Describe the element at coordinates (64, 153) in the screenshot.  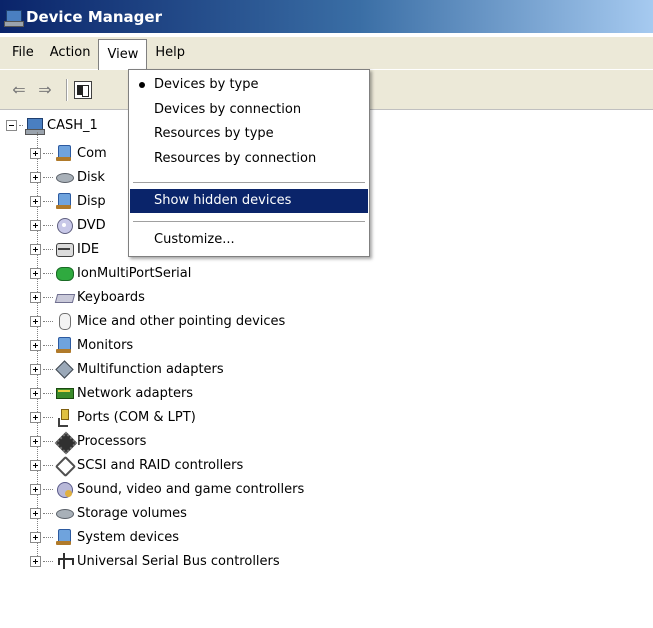
I see `computer-node-icon` at that location.